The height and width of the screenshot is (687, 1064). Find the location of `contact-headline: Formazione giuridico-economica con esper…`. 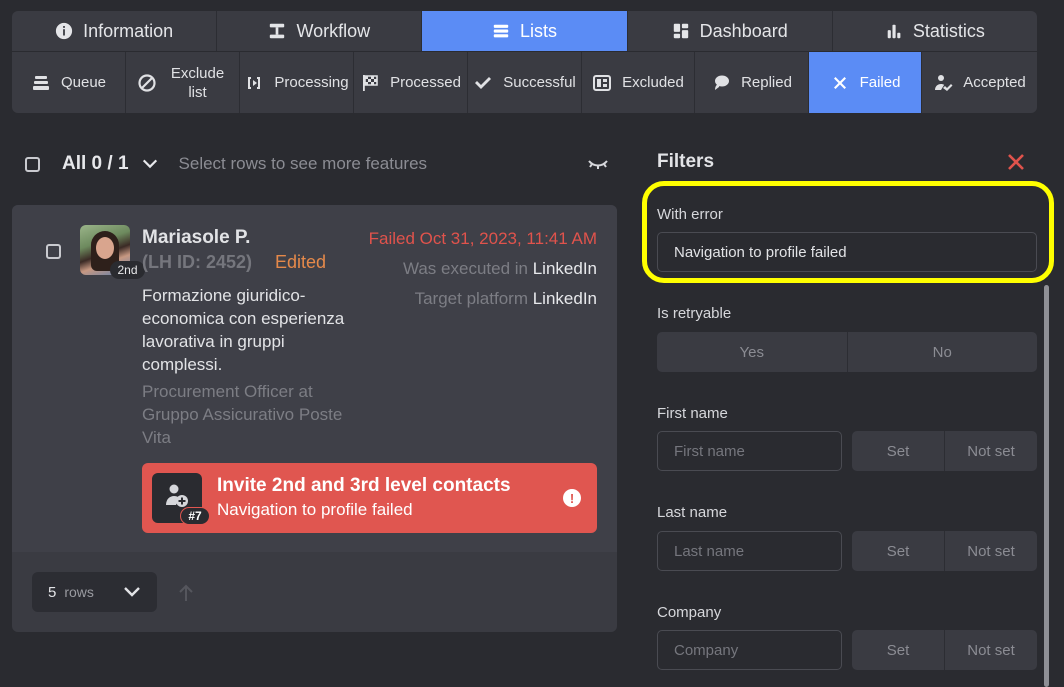

contact-headline: Formazione giuridico-economica con esper… is located at coordinates (243, 330).